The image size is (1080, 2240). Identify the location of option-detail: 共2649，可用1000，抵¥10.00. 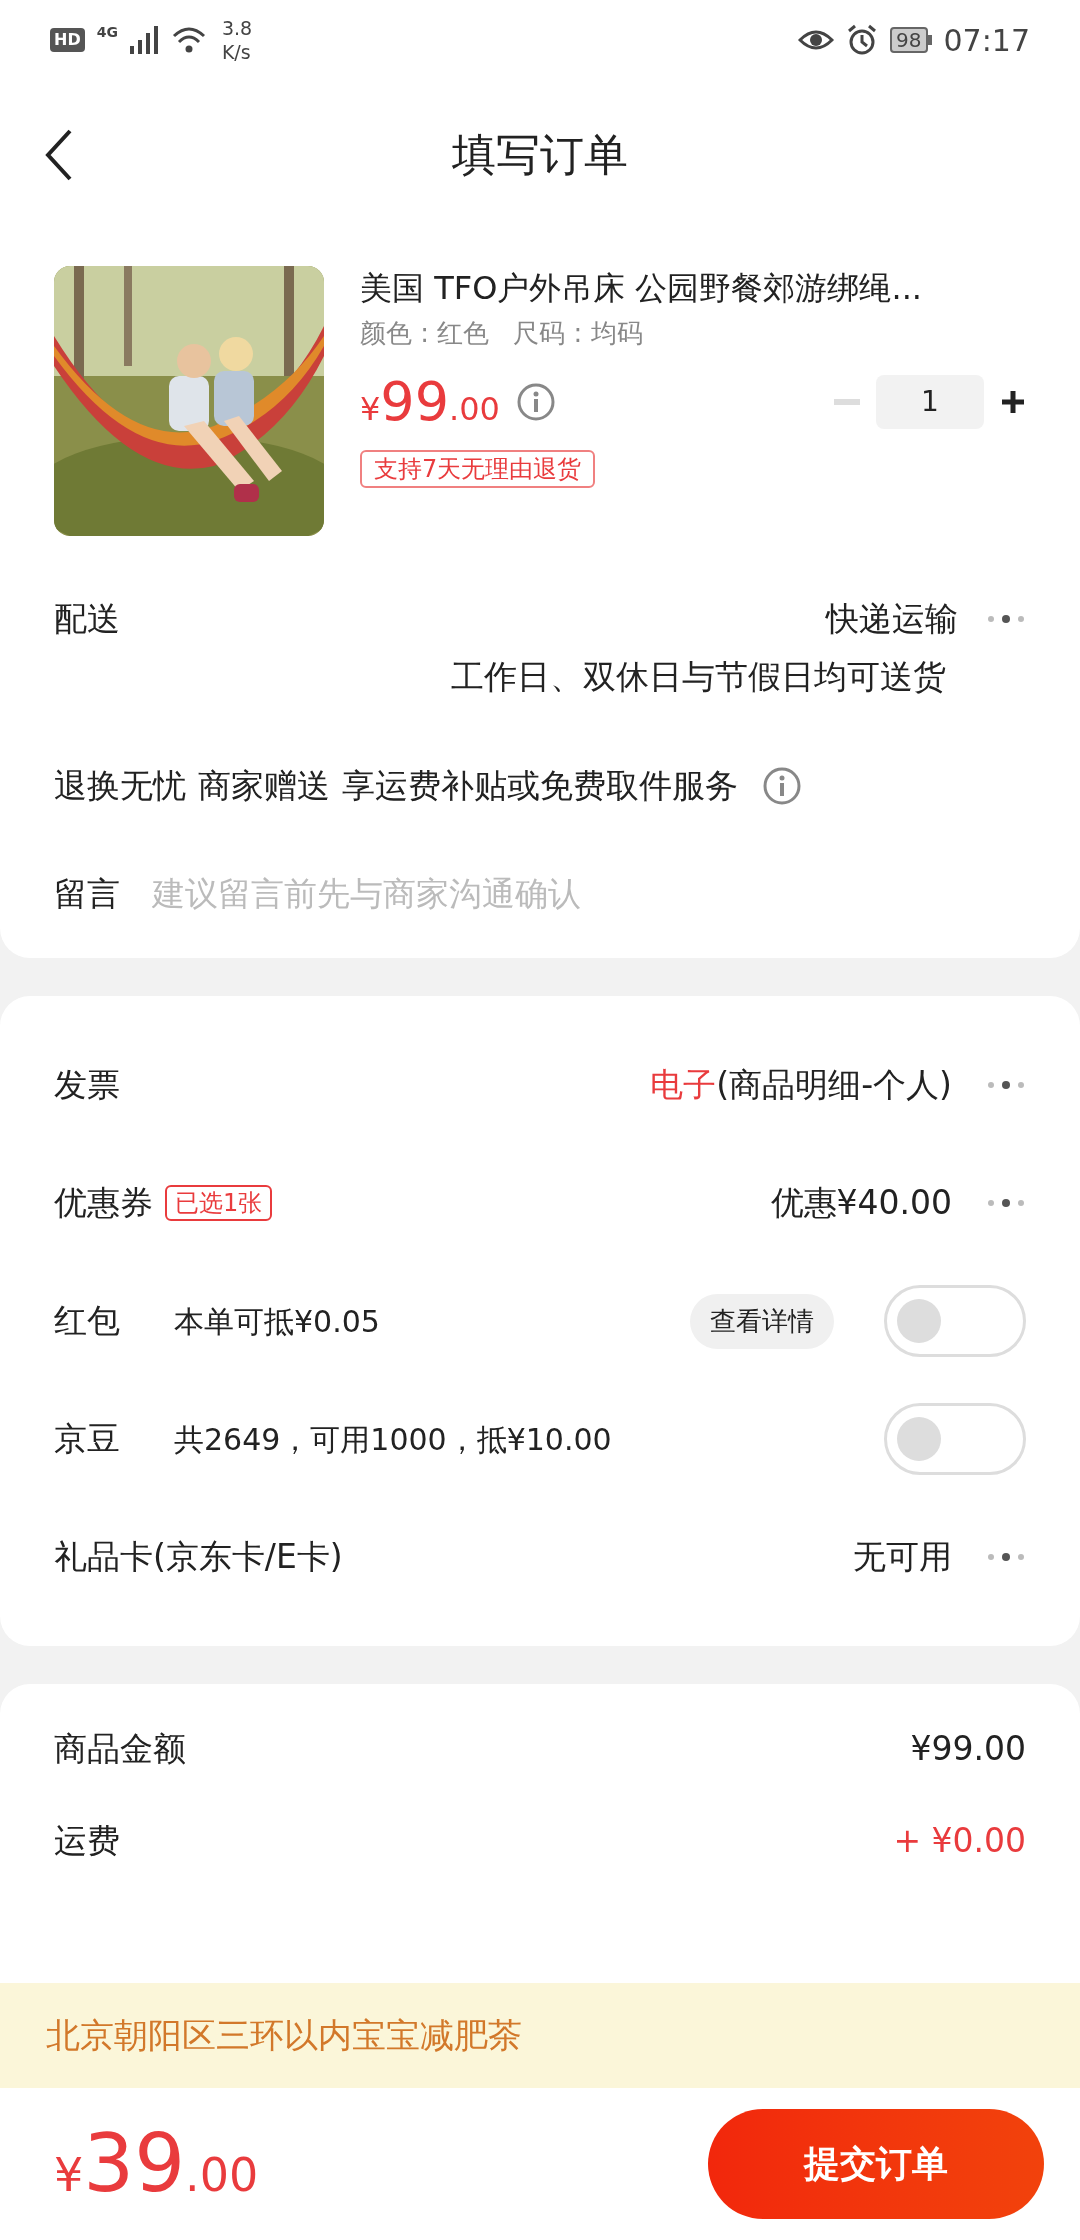
(393, 1439).